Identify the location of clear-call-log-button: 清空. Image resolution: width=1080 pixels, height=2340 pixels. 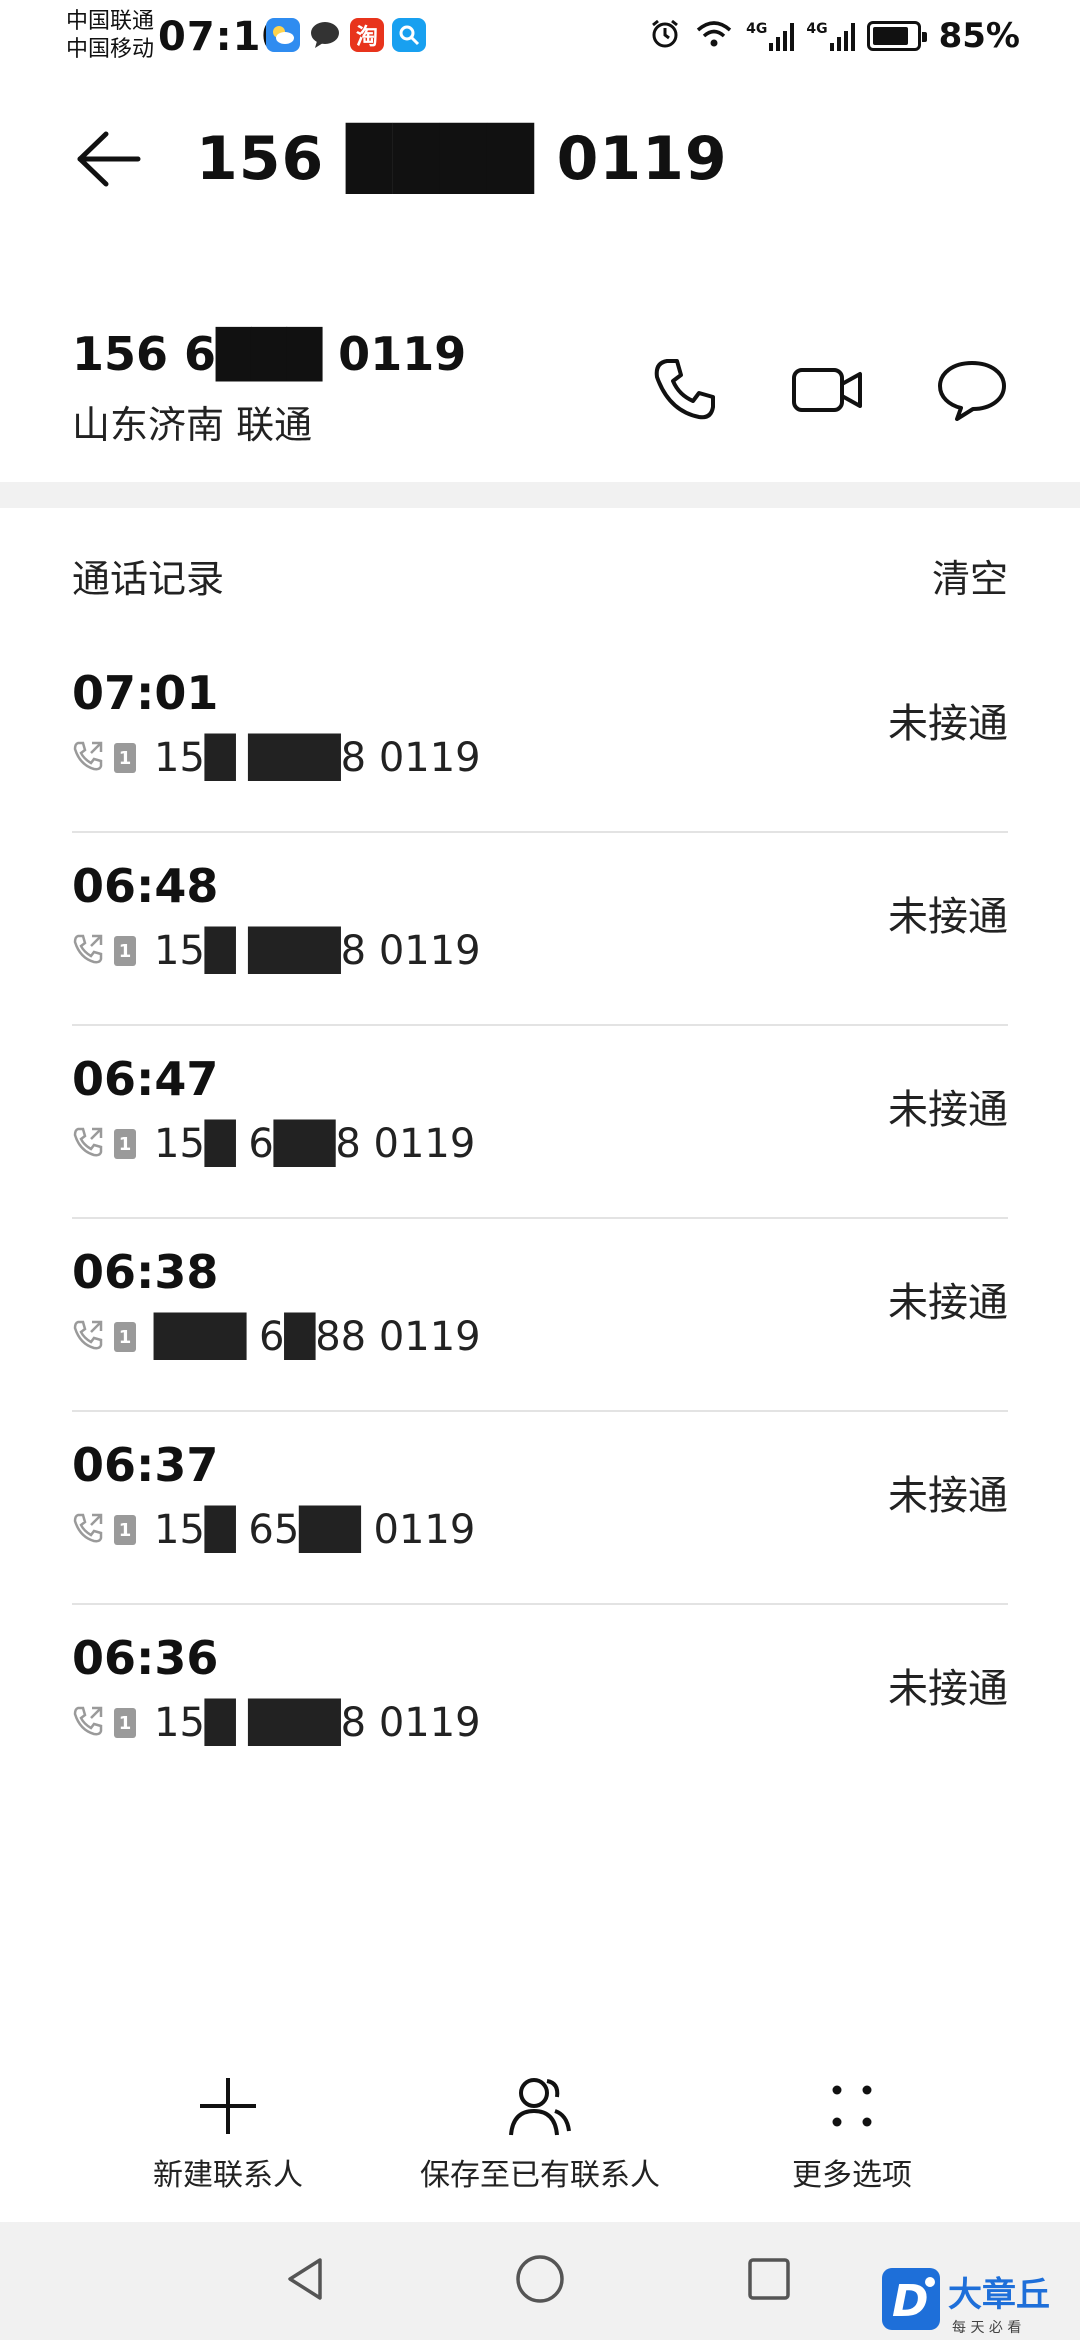
(970, 579).